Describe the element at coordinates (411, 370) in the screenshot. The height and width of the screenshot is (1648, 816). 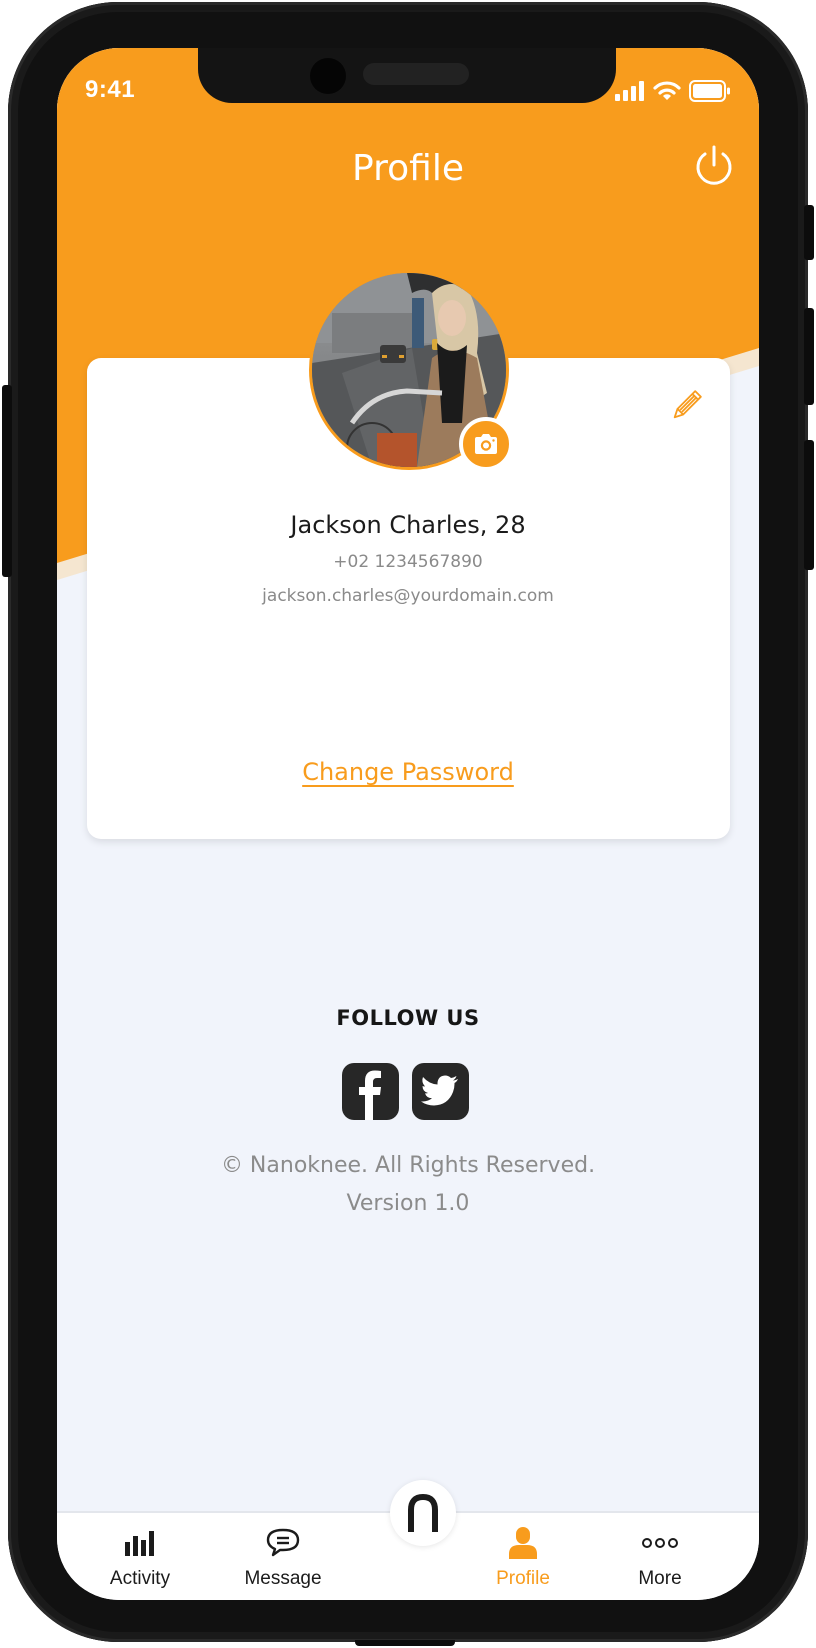
I see `avatar-container` at that location.